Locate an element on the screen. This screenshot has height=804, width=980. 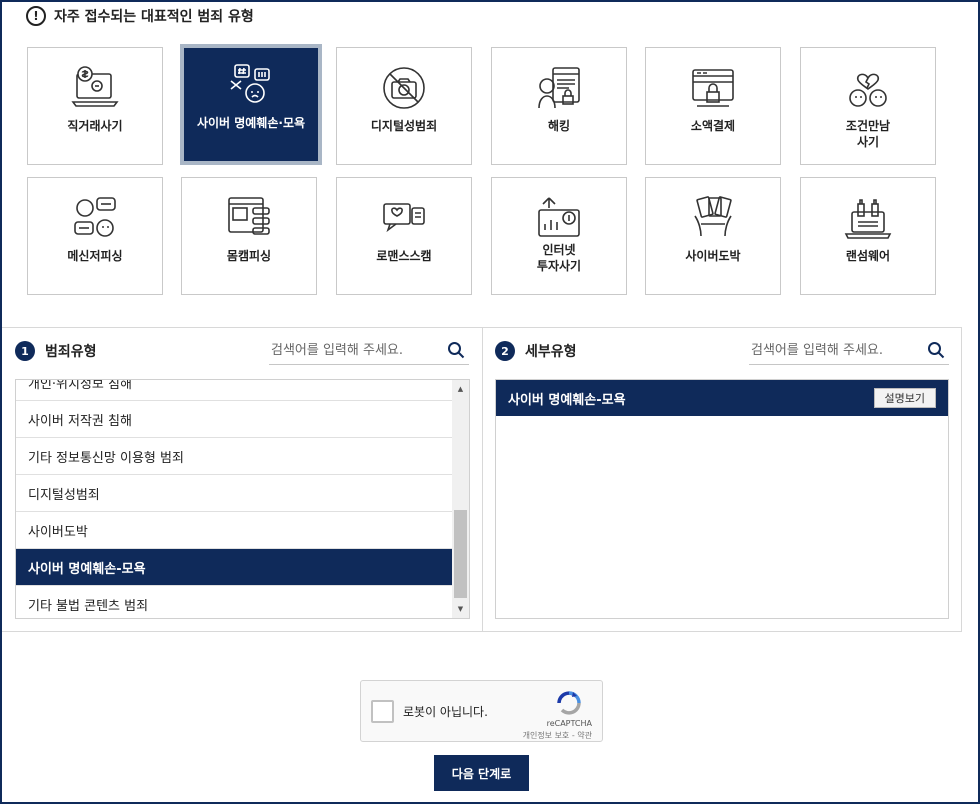
heading-text: 자주 접수되는 대표적인 범죄 유형 is located at coordinates (154, 17).